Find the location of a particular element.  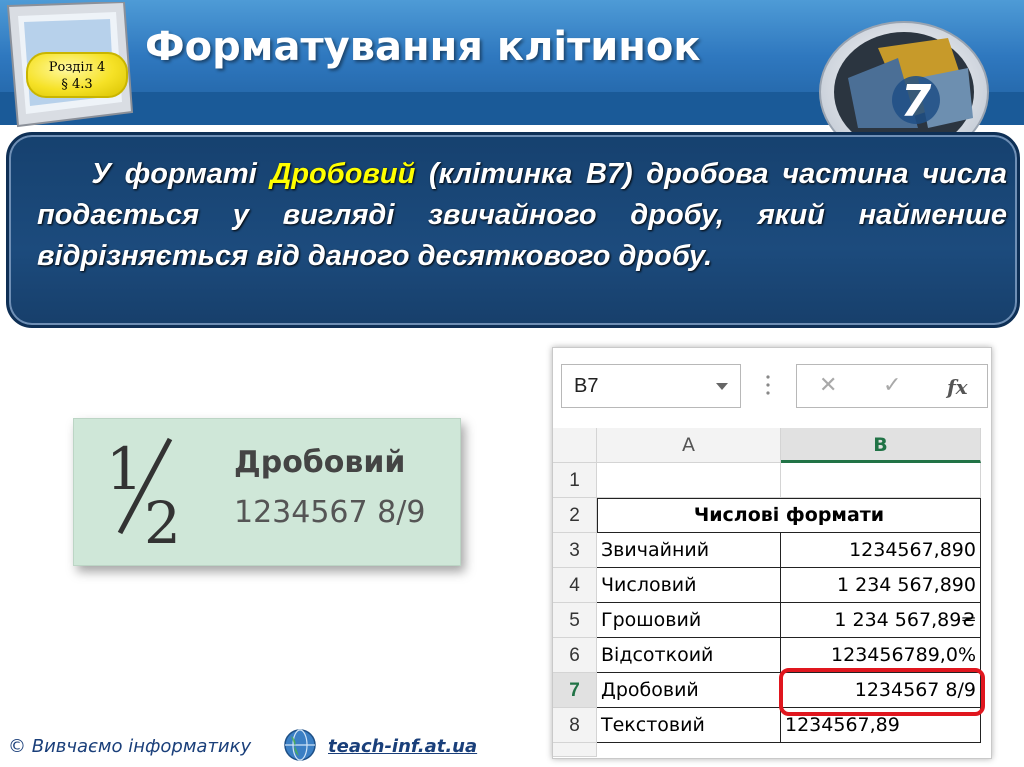

column-header-b: B is located at coordinates (881, 445).